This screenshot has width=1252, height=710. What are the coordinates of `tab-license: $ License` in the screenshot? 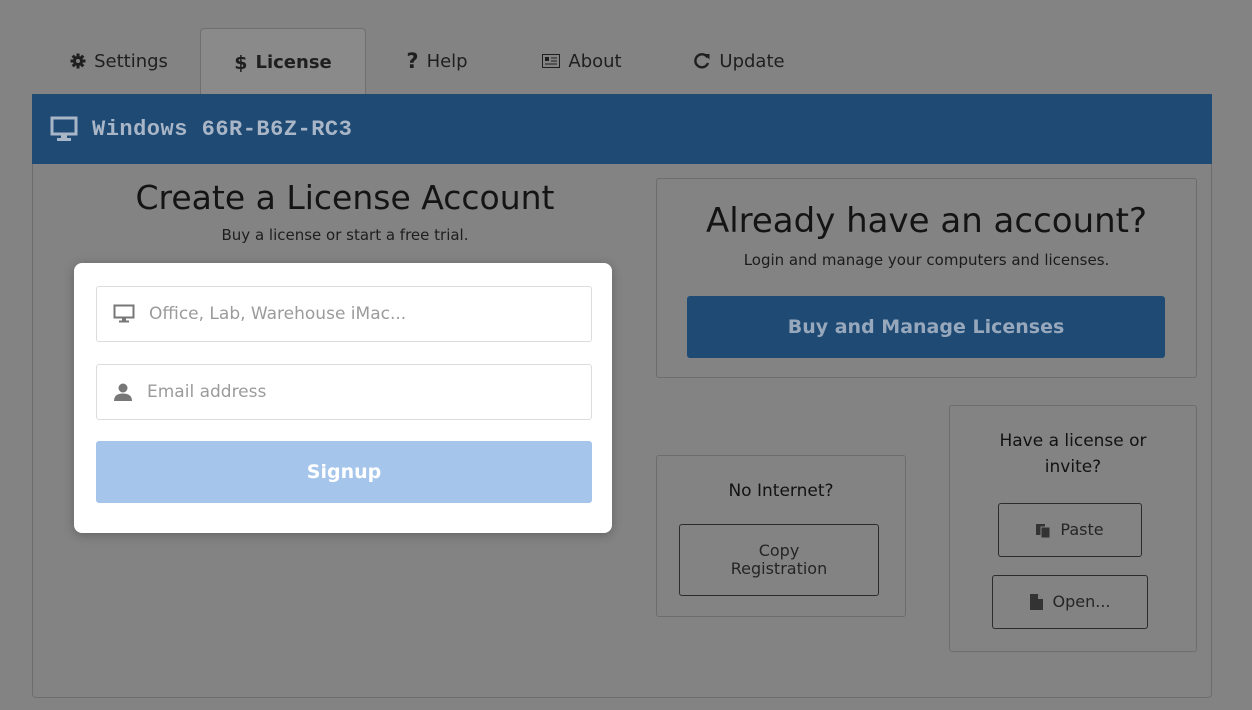 It's located at (283, 62).